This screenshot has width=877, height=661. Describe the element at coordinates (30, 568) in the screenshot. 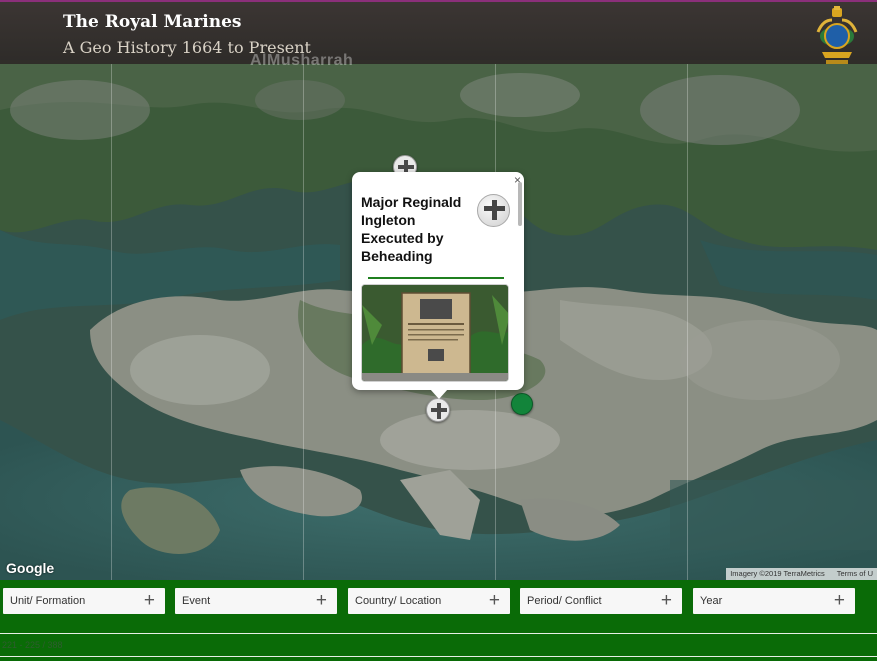

I see `google-logo: Google` at that location.